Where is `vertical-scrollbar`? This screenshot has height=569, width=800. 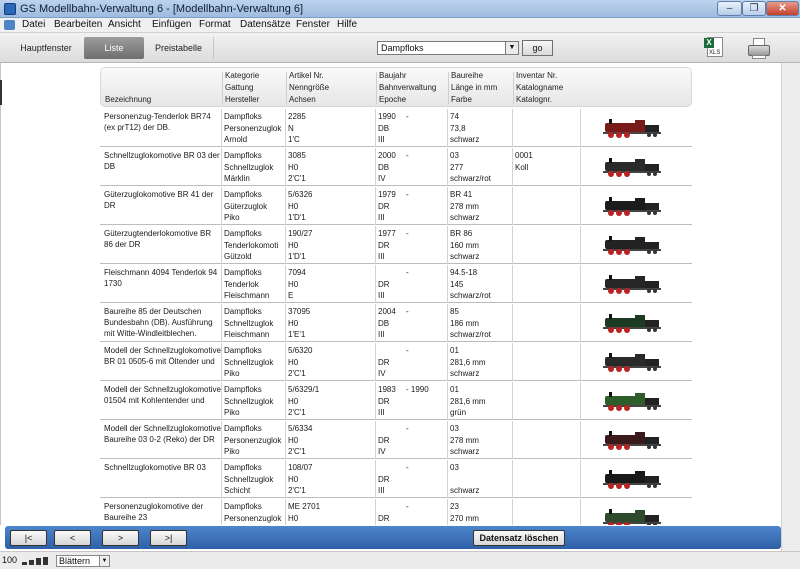
vertical-scrollbar is located at coordinates (790, 307).